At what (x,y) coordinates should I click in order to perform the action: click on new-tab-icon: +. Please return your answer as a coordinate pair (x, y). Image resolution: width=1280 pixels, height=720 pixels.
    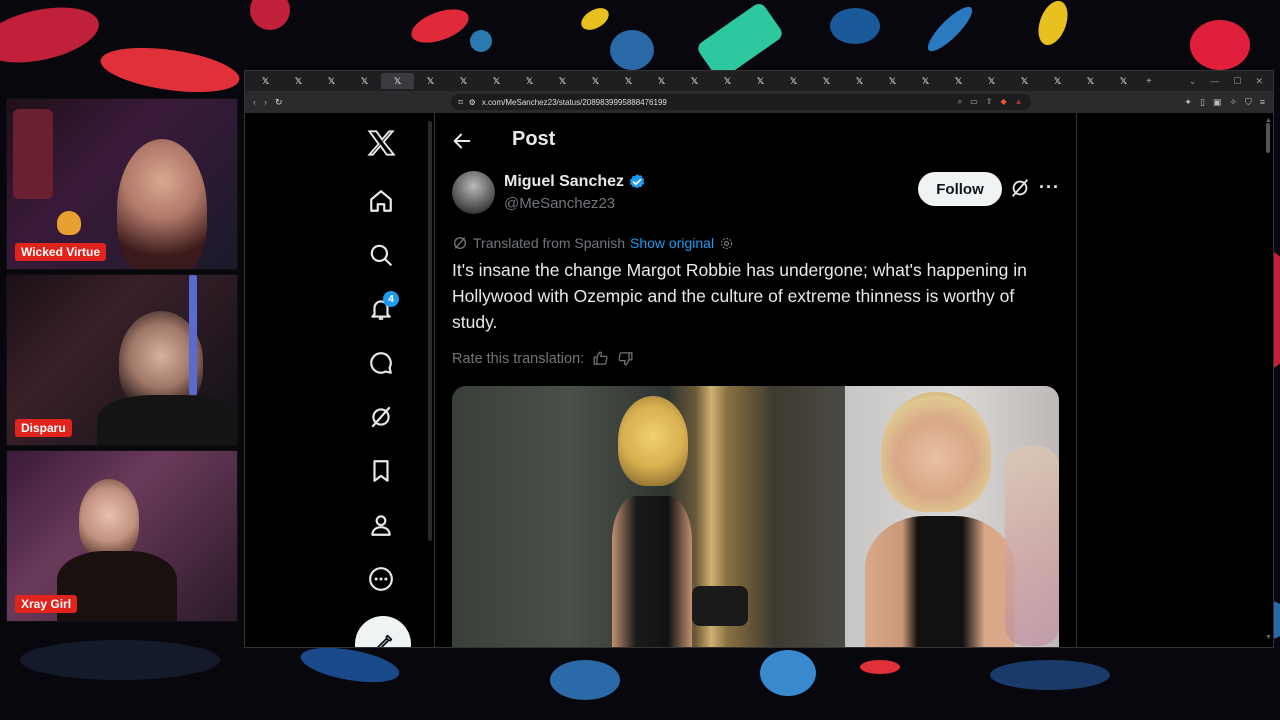
    Looking at the image, I should click on (1149, 81).